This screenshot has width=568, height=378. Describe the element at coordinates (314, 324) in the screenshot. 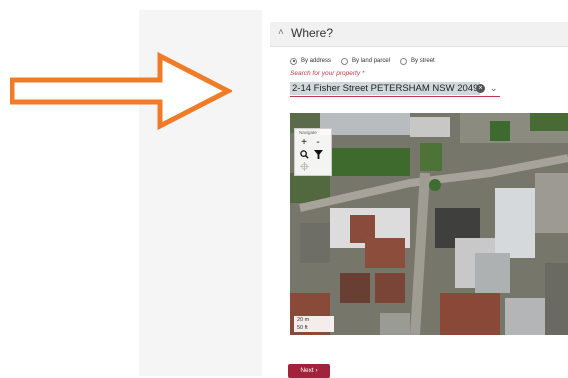

I see `map-scale: 20 m 50 ft` at that location.